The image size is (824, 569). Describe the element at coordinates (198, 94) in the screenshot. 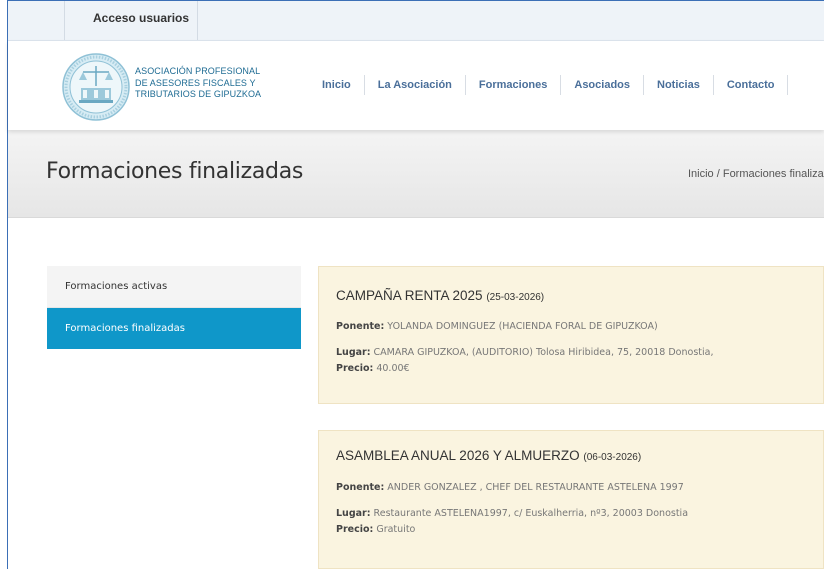

I see `association-name-line: TRIBUTARIOS DE GIPUZKOA` at that location.